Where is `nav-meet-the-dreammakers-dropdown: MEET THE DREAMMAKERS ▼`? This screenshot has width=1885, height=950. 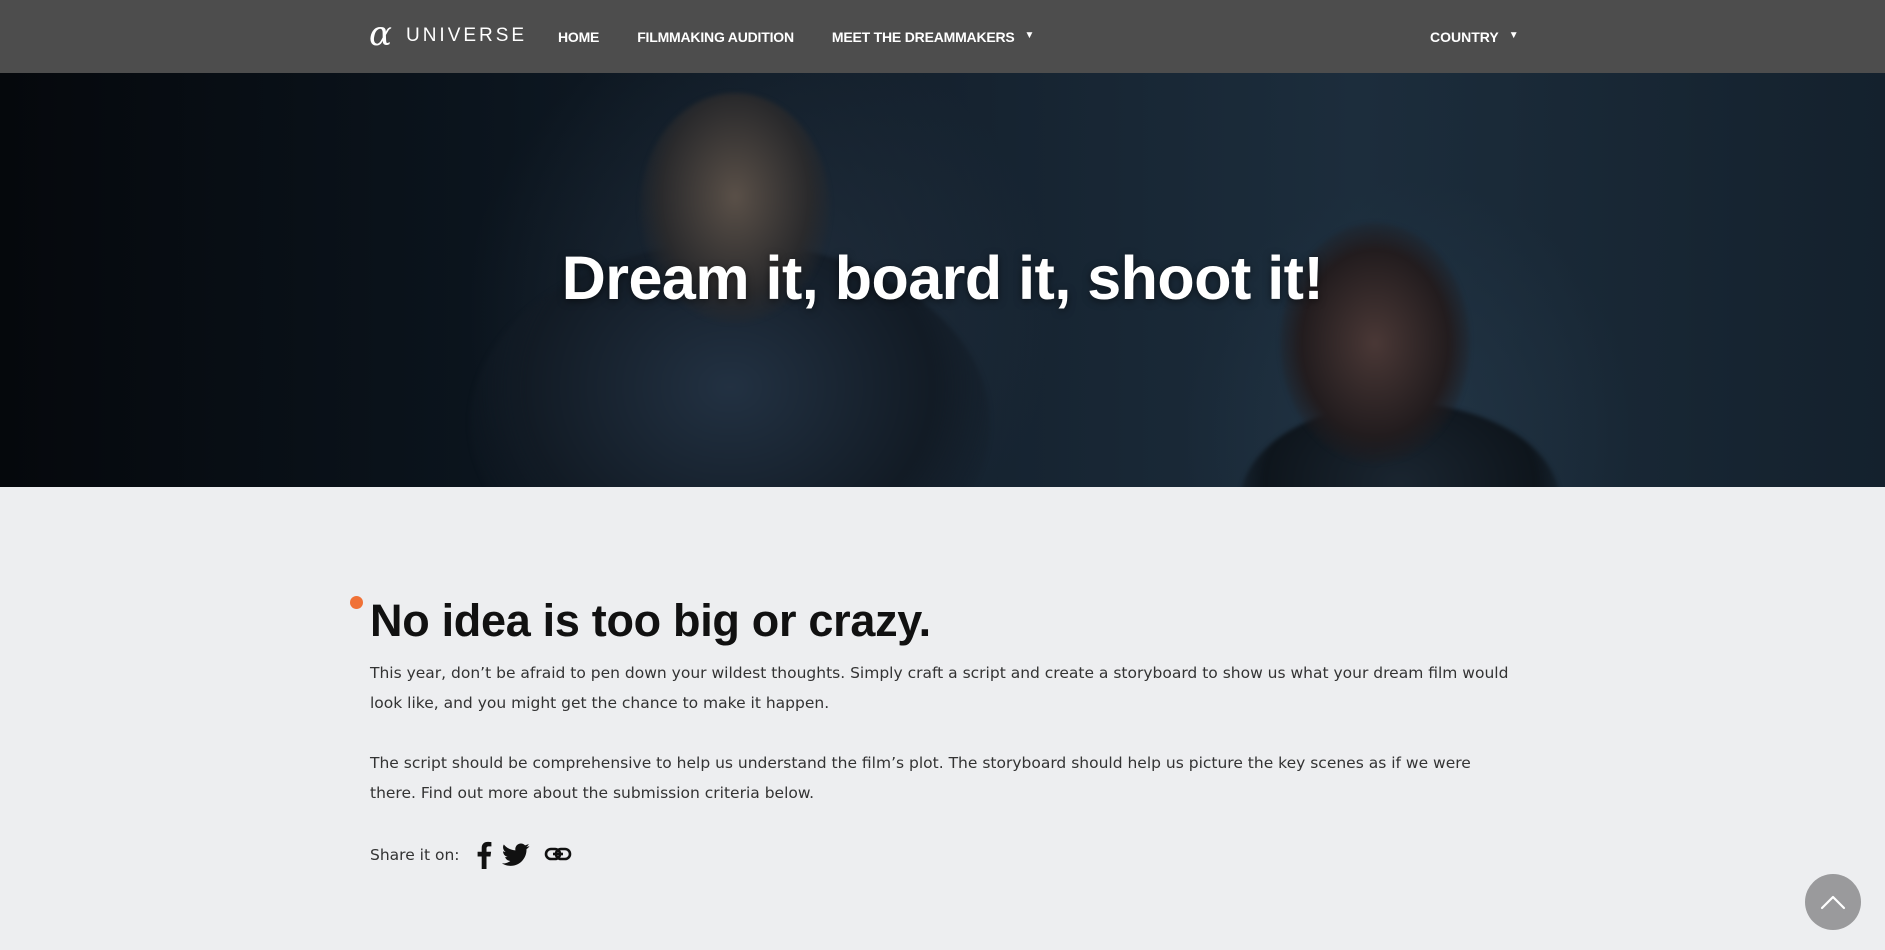 nav-meet-the-dreammakers-dropdown: MEET THE DREAMMAKERS ▼ is located at coordinates (933, 36).